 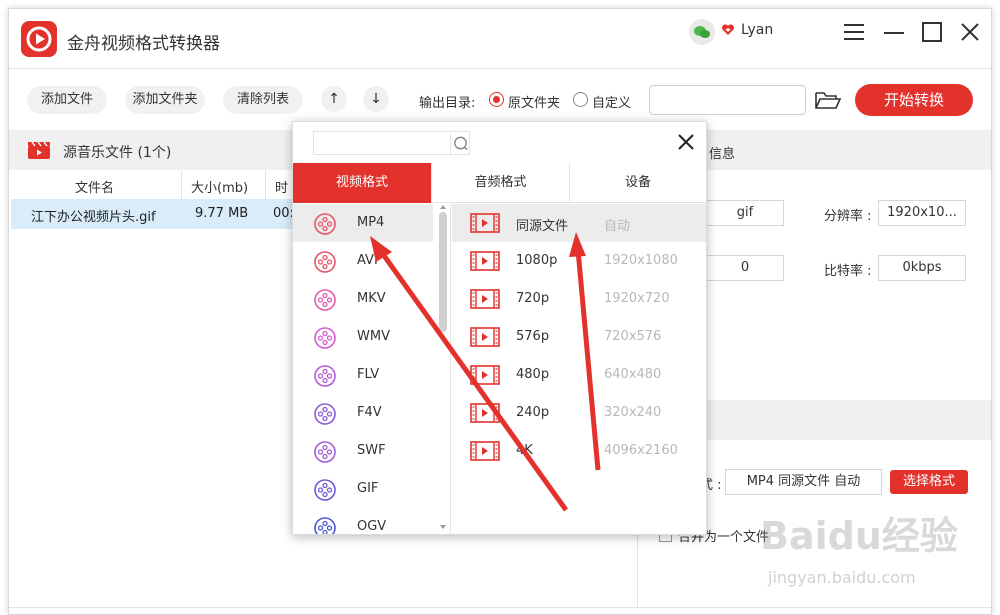 I want to click on tab-video-format: 视频格式, so click(x=362, y=183).